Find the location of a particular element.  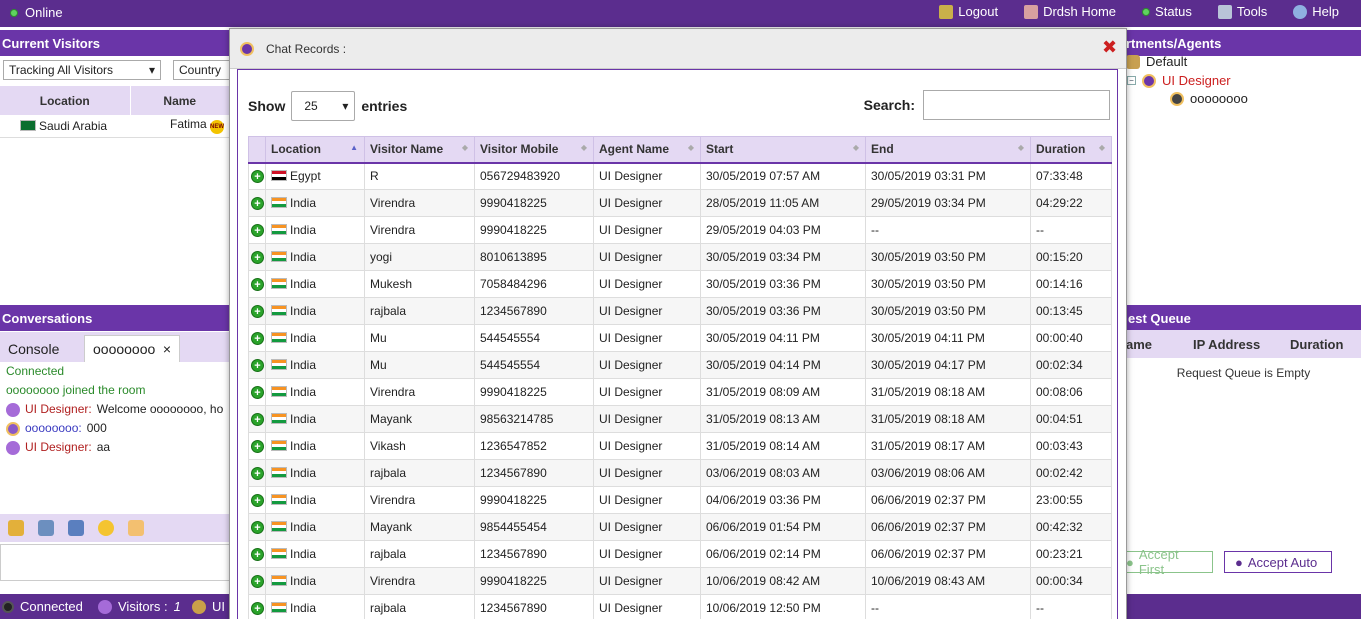

visitor-mobile-cell: 9990418225 is located at coordinates (534, 581).